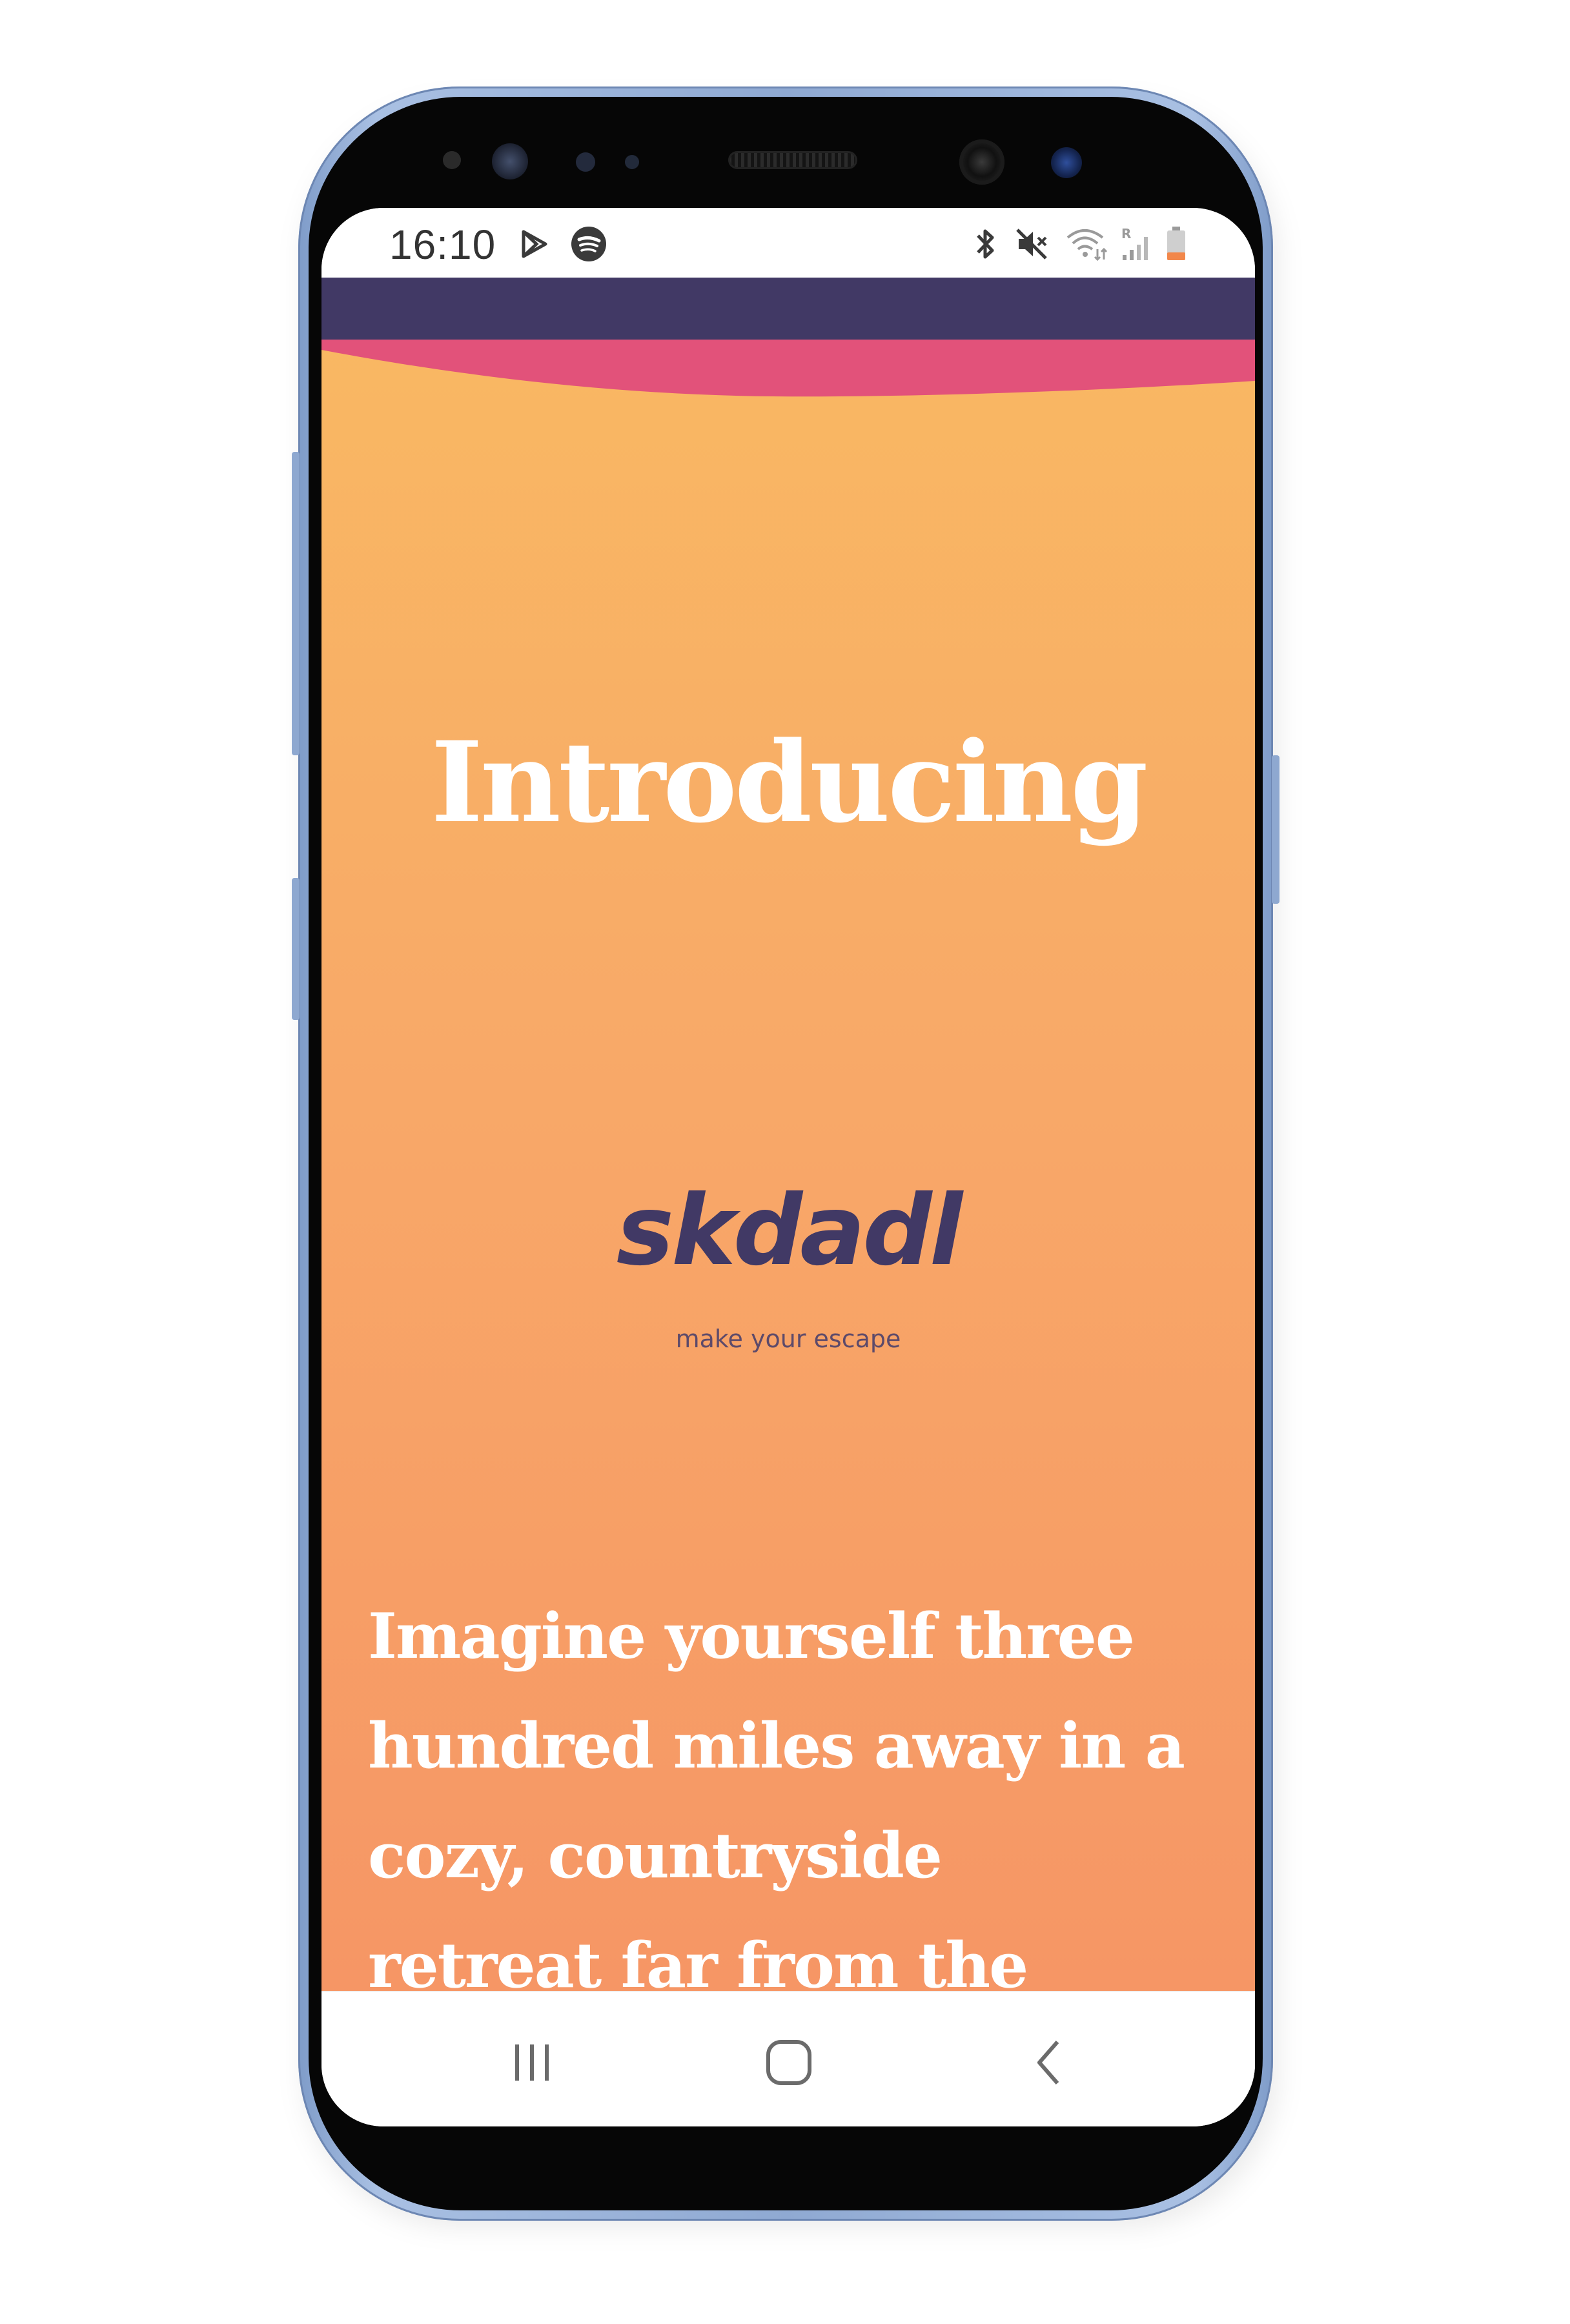 Image resolution: width=1570 pixels, height=2324 pixels. Describe the element at coordinates (982, 162) in the screenshot. I see `front-camera` at that location.